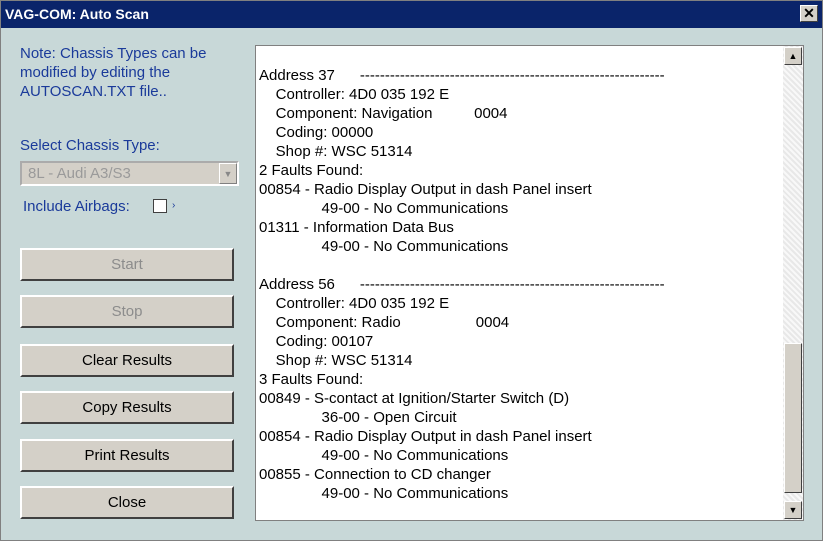 This screenshot has width=823, height=541. I want to click on dropdown-button: ▼, so click(228, 173).